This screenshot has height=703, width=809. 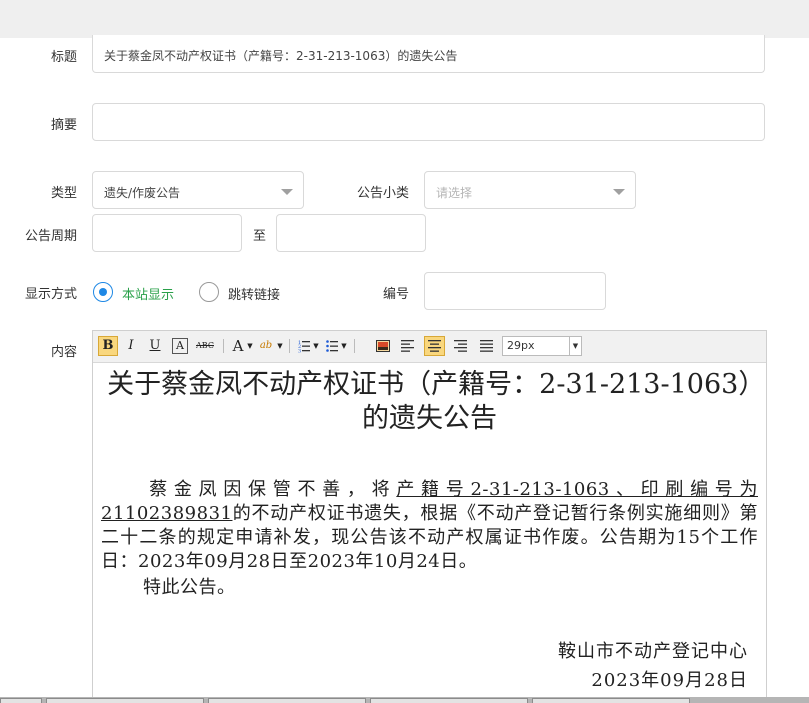 I want to click on font-size-value: 29px, so click(x=521, y=345).